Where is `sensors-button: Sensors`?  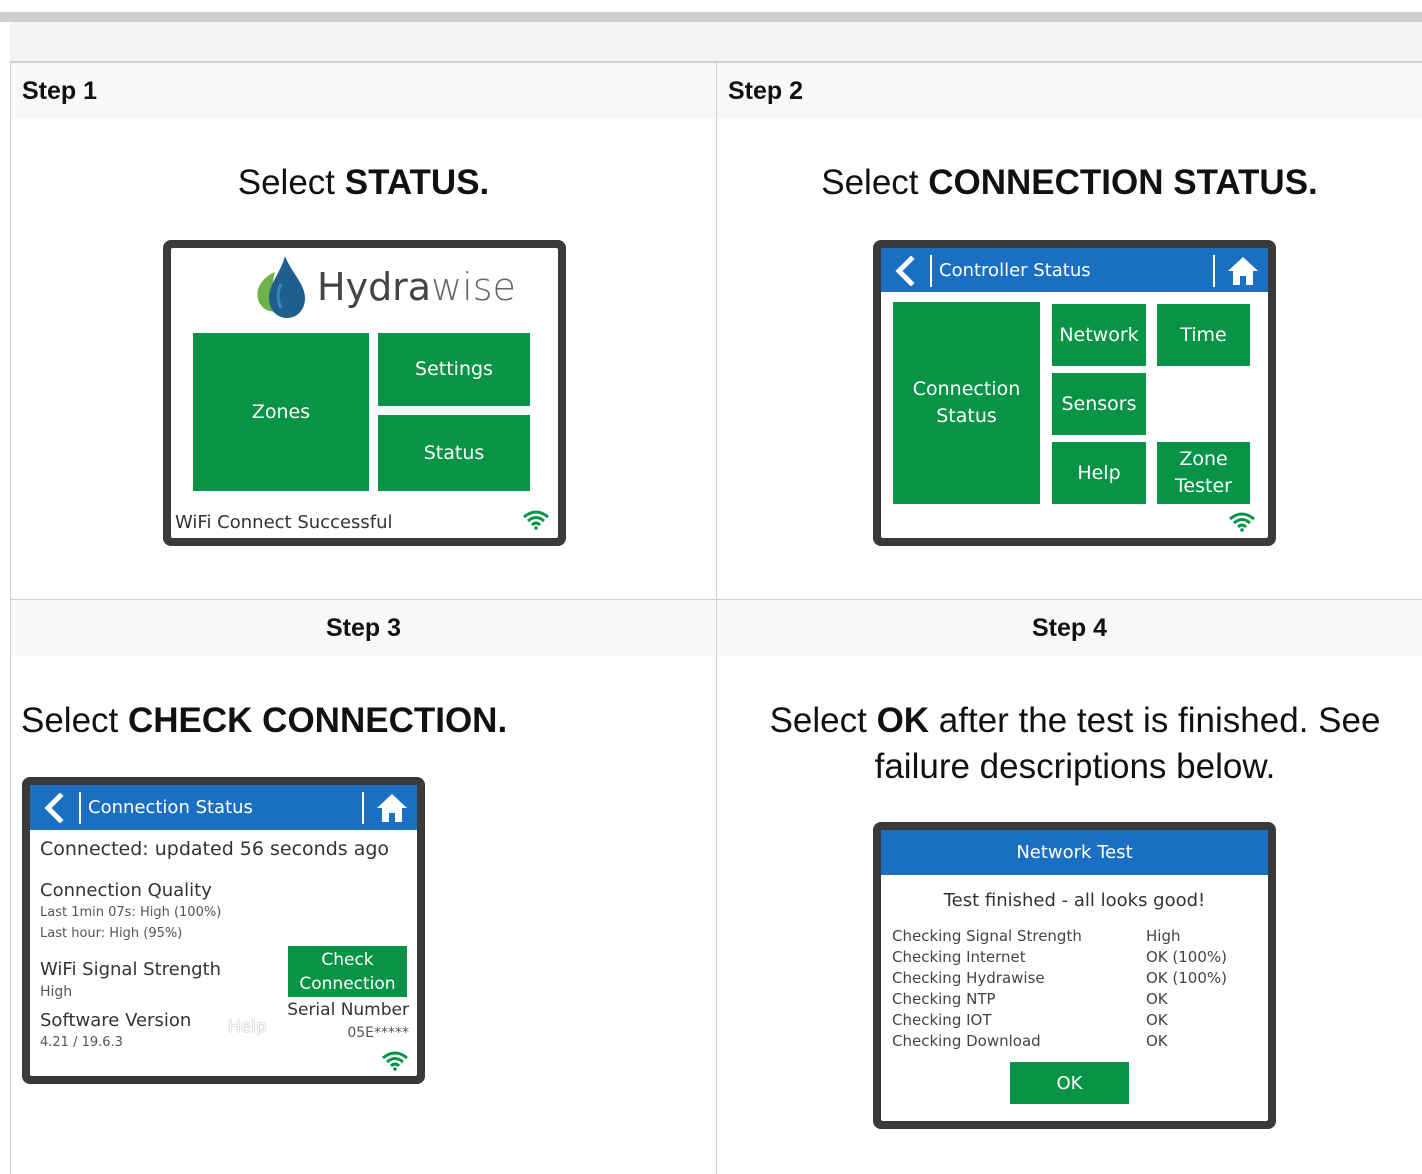 sensors-button: Sensors is located at coordinates (1099, 404).